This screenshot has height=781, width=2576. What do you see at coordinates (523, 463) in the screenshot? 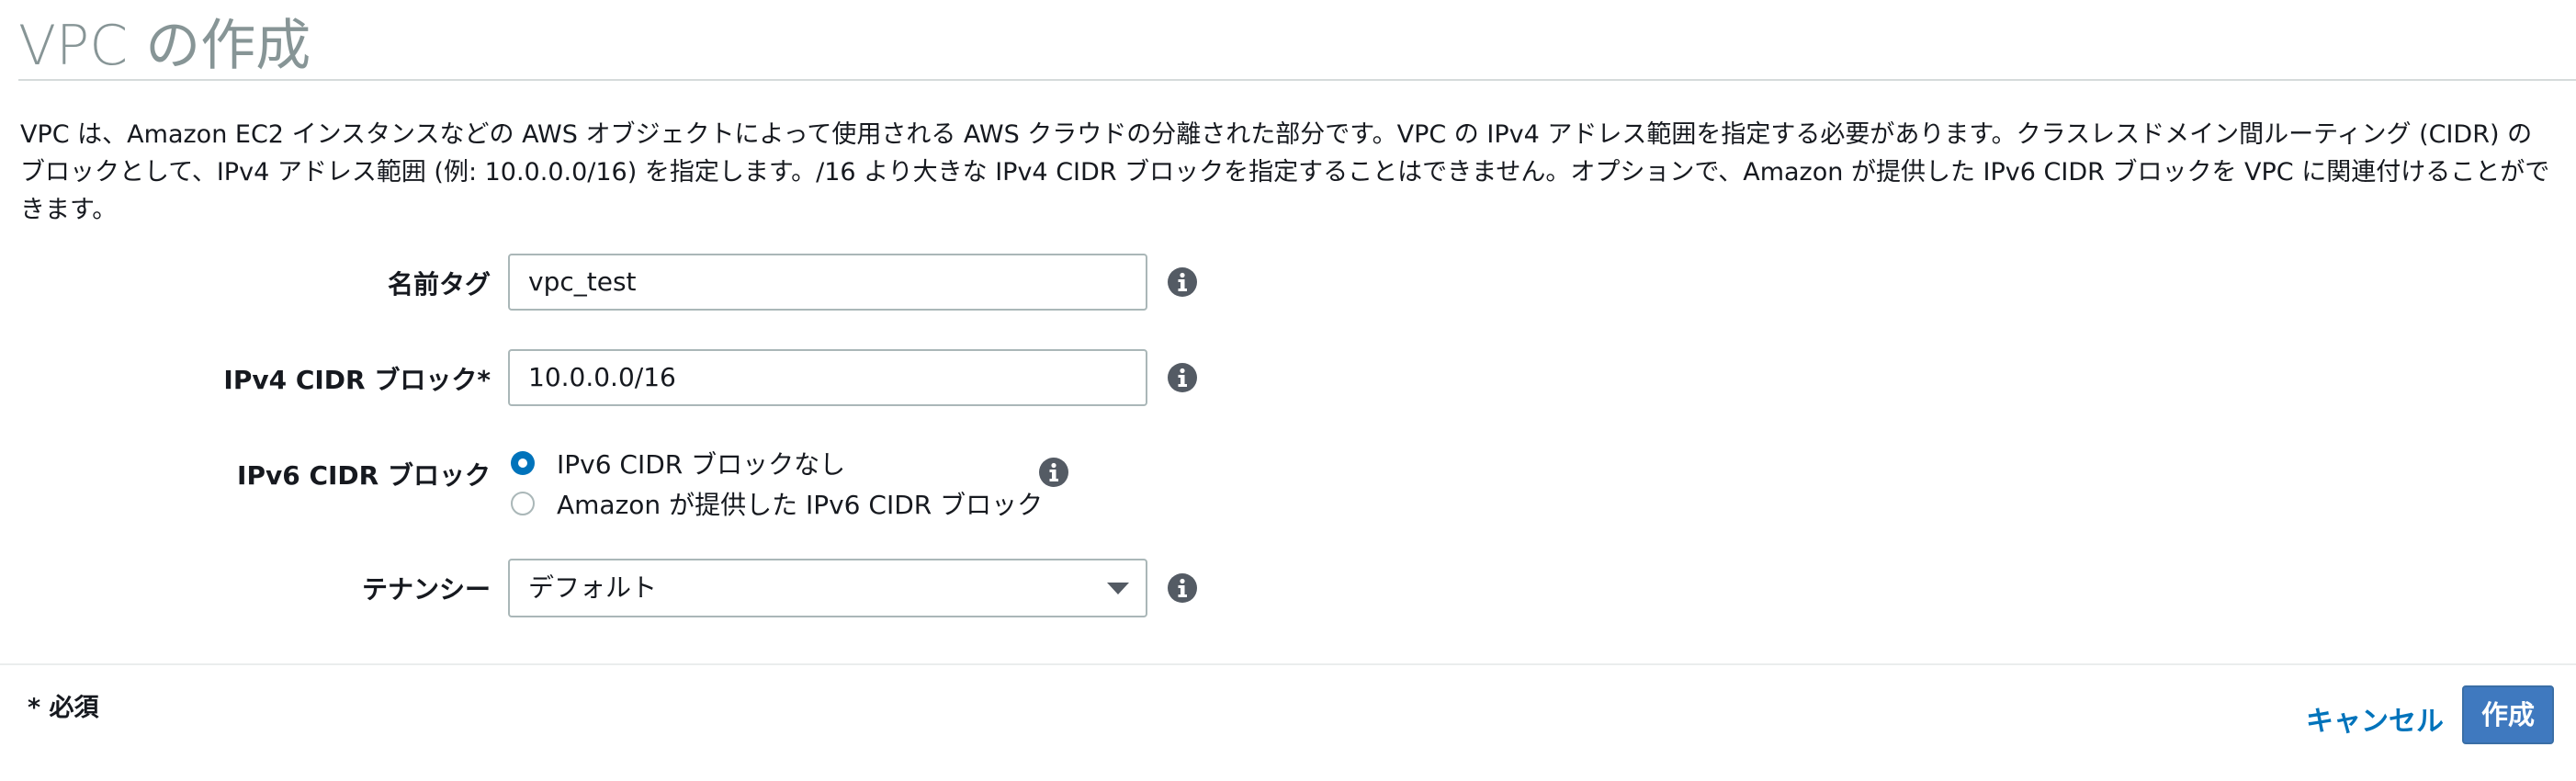
I see `radio-button-selected` at bounding box center [523, 463].